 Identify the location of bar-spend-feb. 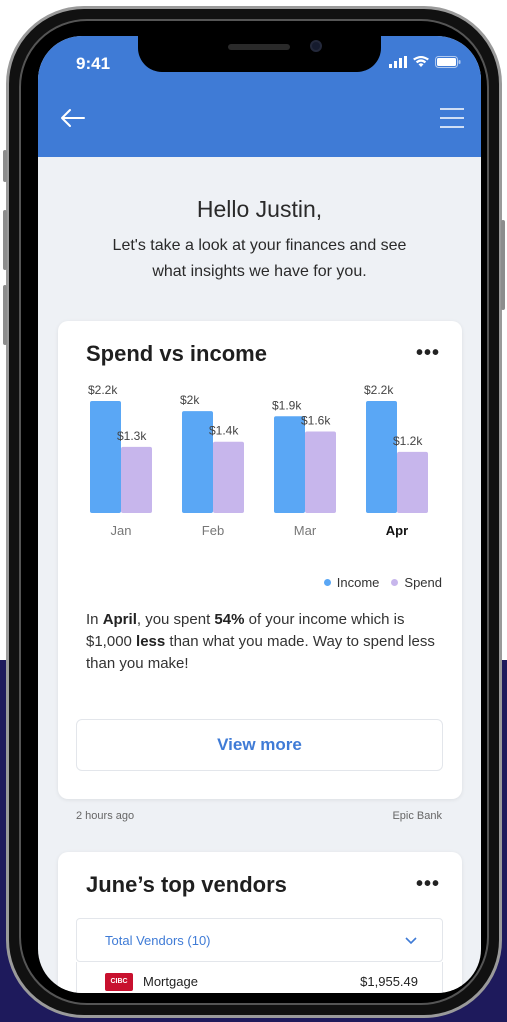
(228, 477).